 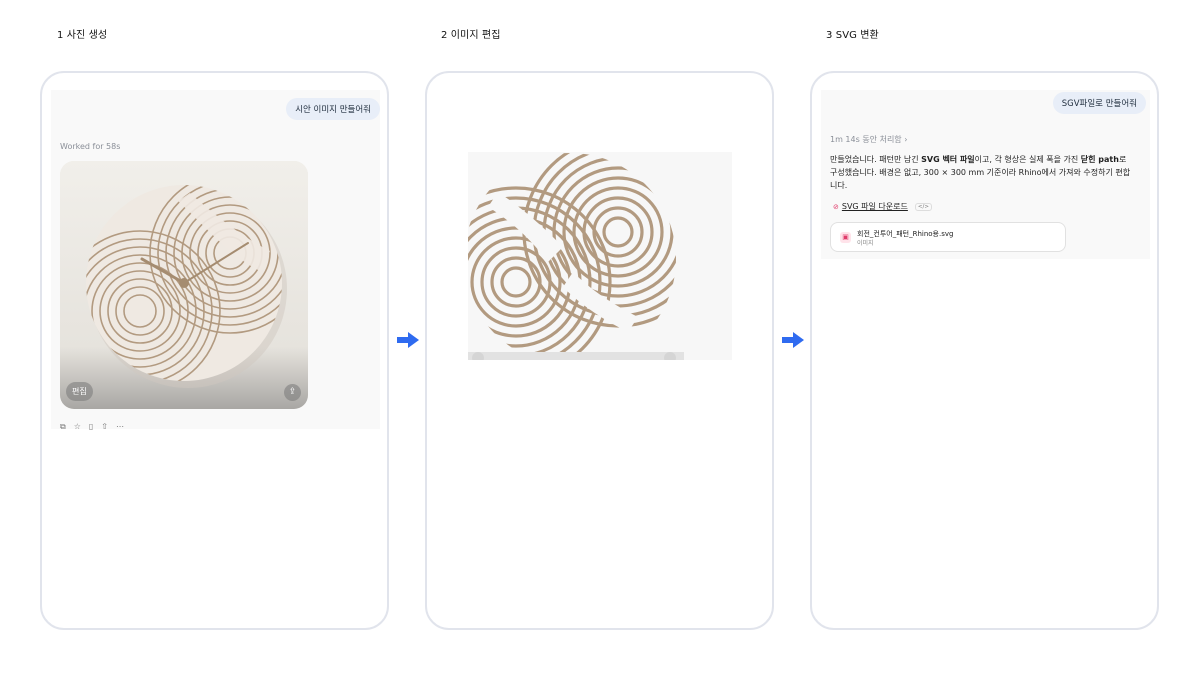 I want to click on svg-download-link: ⊘ SVG 파일 다운로드 </>, so click(x=882, y=206).